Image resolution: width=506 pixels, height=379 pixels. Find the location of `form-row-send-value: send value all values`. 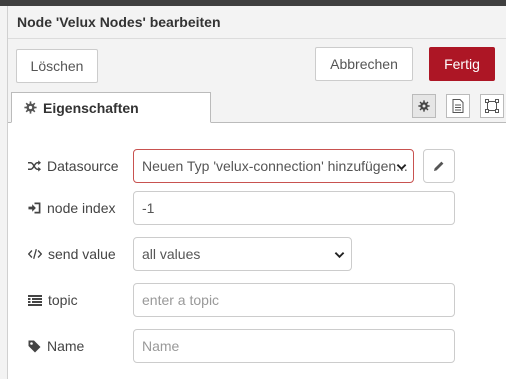

form-row-send-value: send value all values is located at coordinates (257, 254).